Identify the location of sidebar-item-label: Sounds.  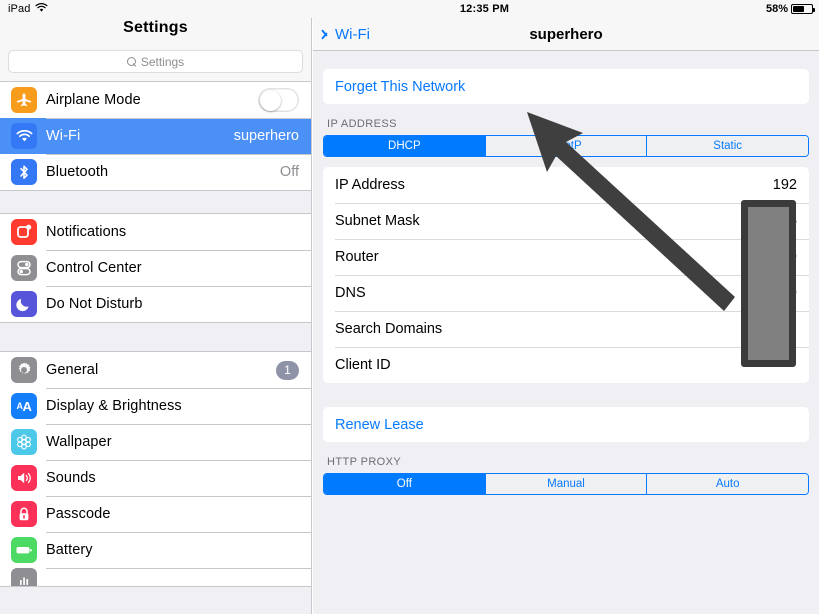
(71, 478).